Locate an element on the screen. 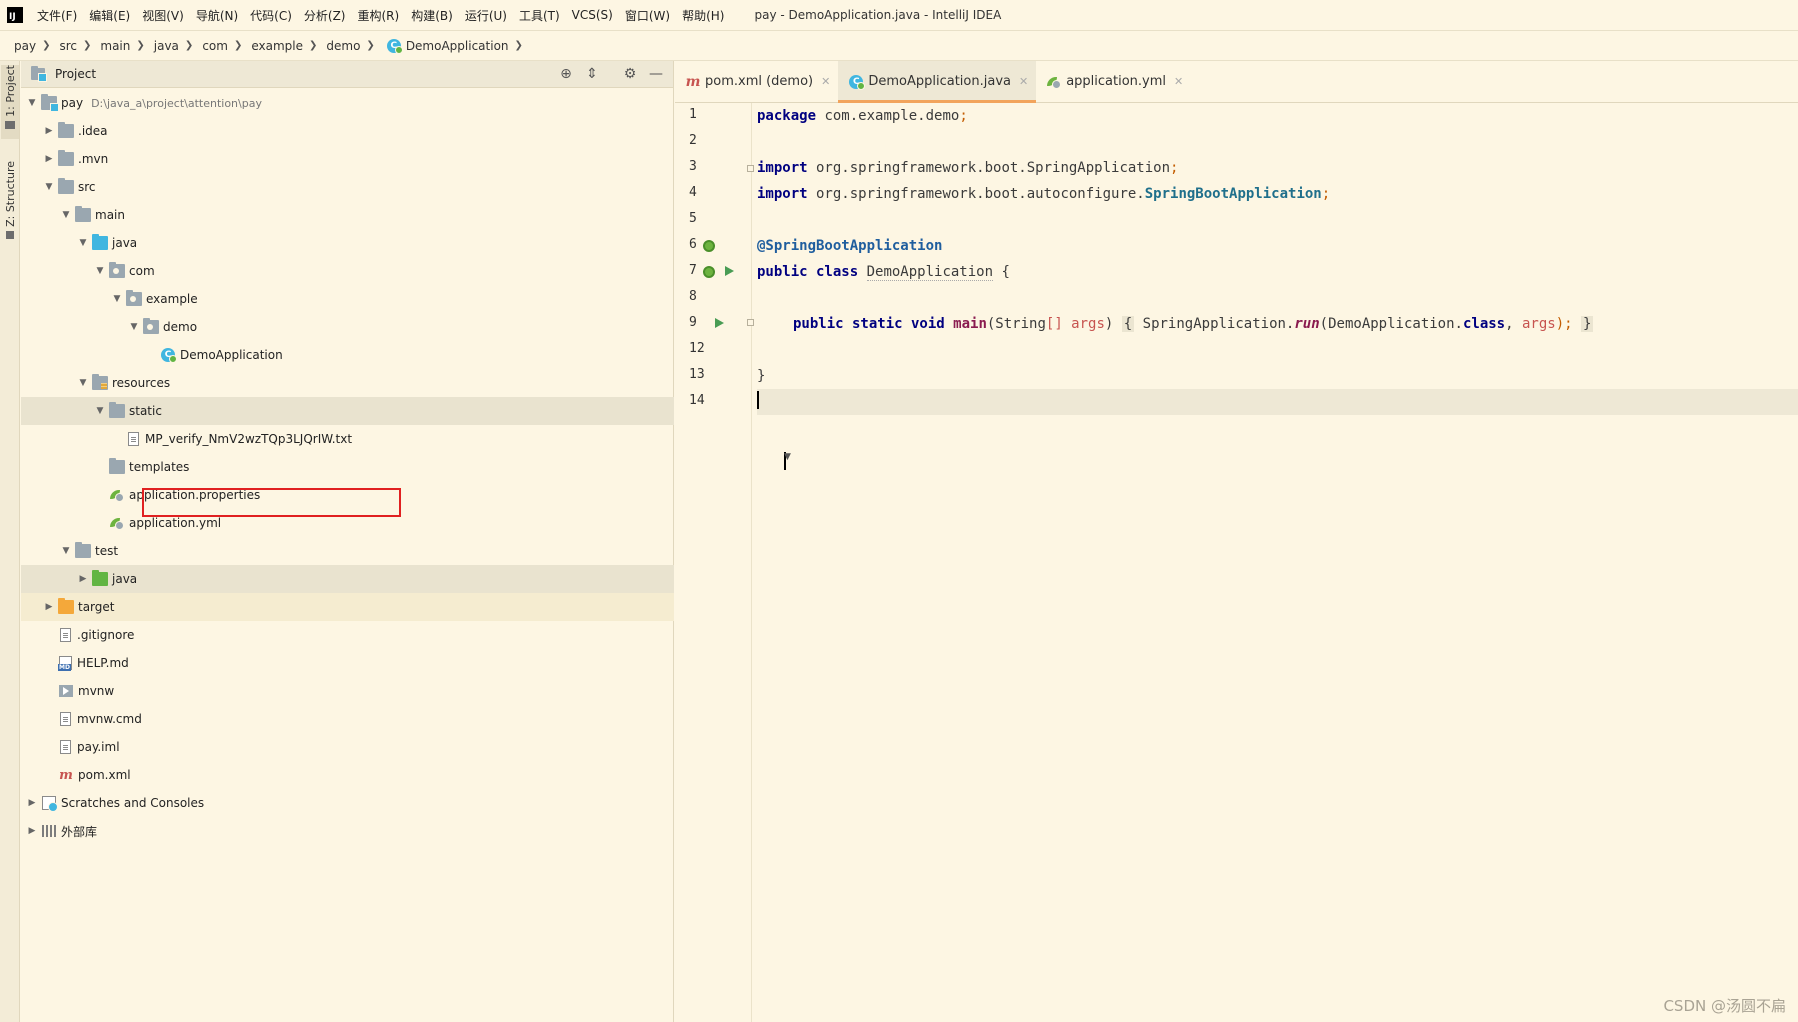  menu-analyze: 分析(Z) is located at coordinates (325, 15).